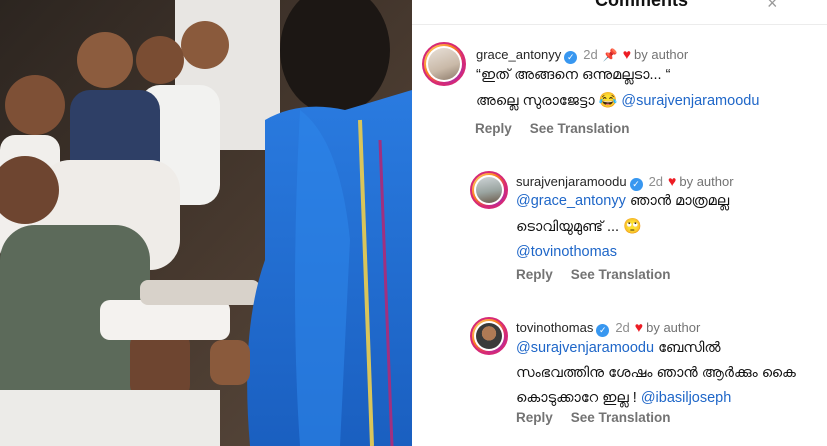 This screenshot has height=446, width=827. What do you see at coordinates (619, 24) in the screenshot?
I see `header-divider` at bounding box center [619, 24].